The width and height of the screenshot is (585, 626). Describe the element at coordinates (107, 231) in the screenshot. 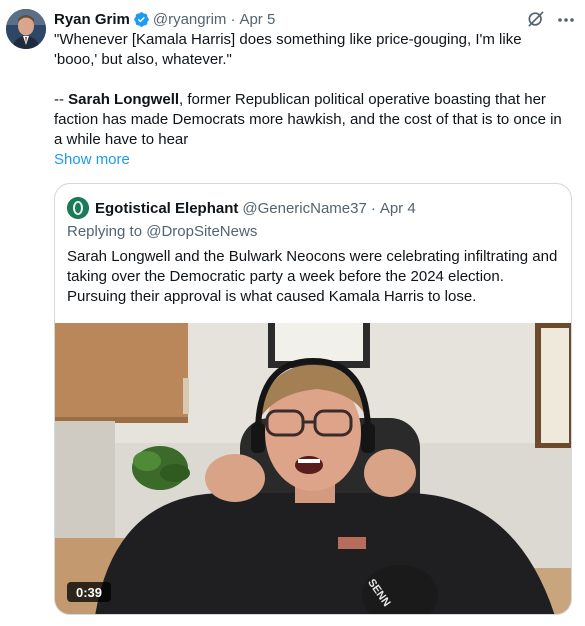

I see `replying-prefix: Replying to` at that location.